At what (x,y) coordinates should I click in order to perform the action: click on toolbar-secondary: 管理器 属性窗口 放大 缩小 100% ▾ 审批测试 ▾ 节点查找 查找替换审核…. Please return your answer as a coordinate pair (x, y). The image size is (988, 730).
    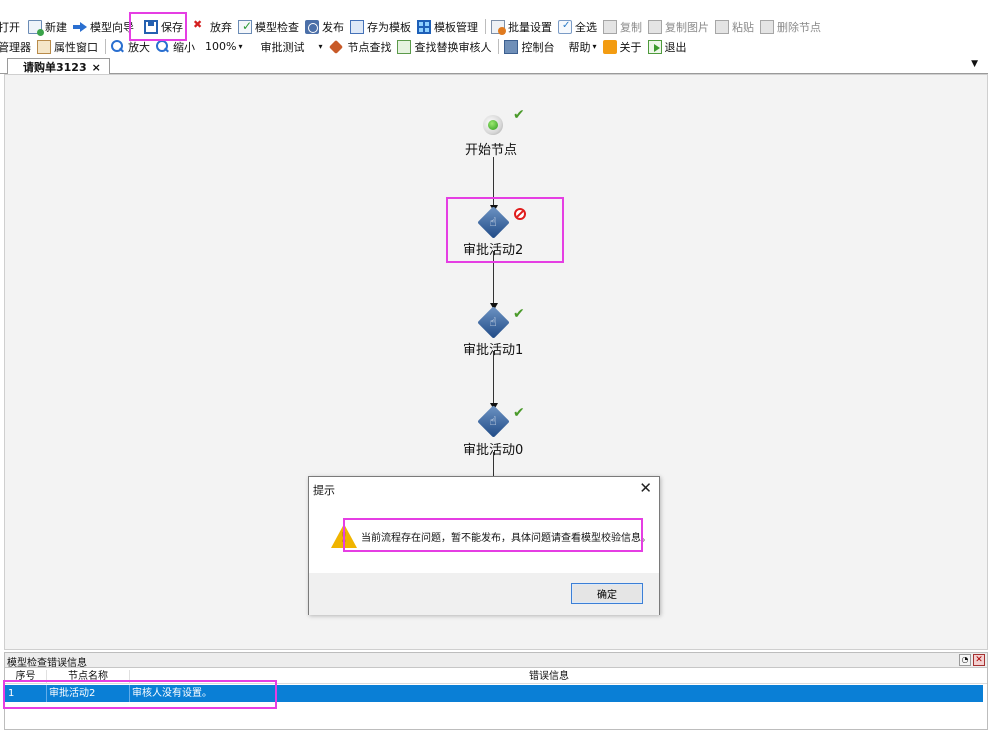
    Looking at the image, I should click on (494, 46).